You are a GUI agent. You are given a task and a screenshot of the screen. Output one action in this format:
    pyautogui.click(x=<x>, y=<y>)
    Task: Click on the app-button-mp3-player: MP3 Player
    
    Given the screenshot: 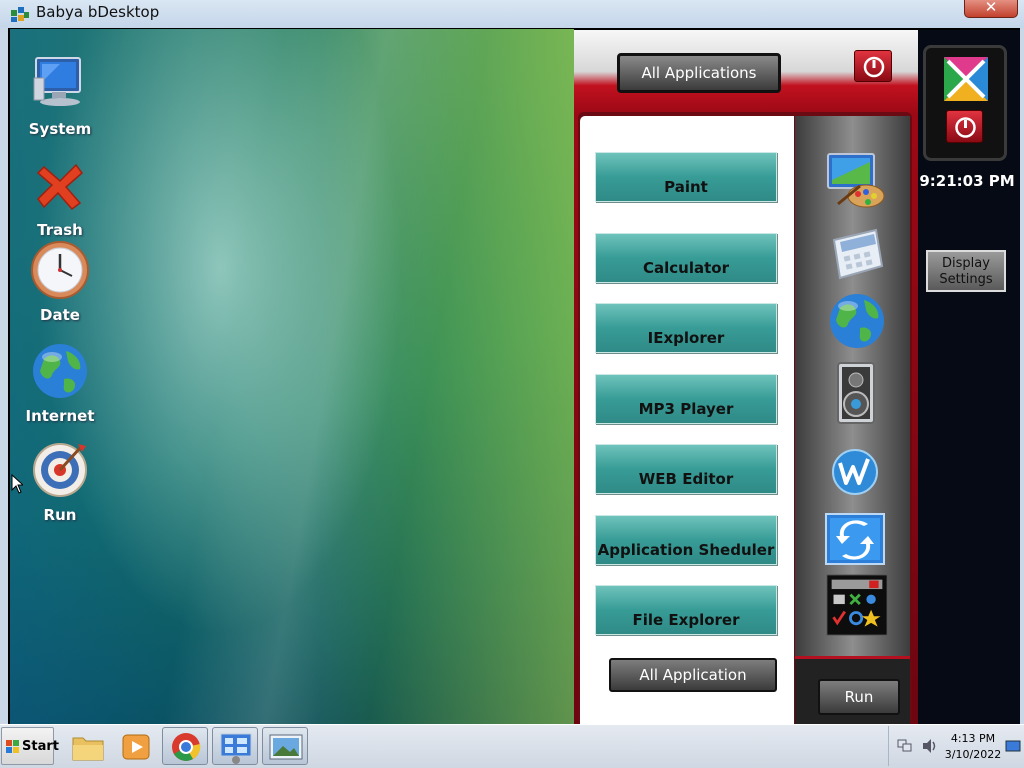 What is the action you would take?
    pyautogui.click(x=686, y=399)
    